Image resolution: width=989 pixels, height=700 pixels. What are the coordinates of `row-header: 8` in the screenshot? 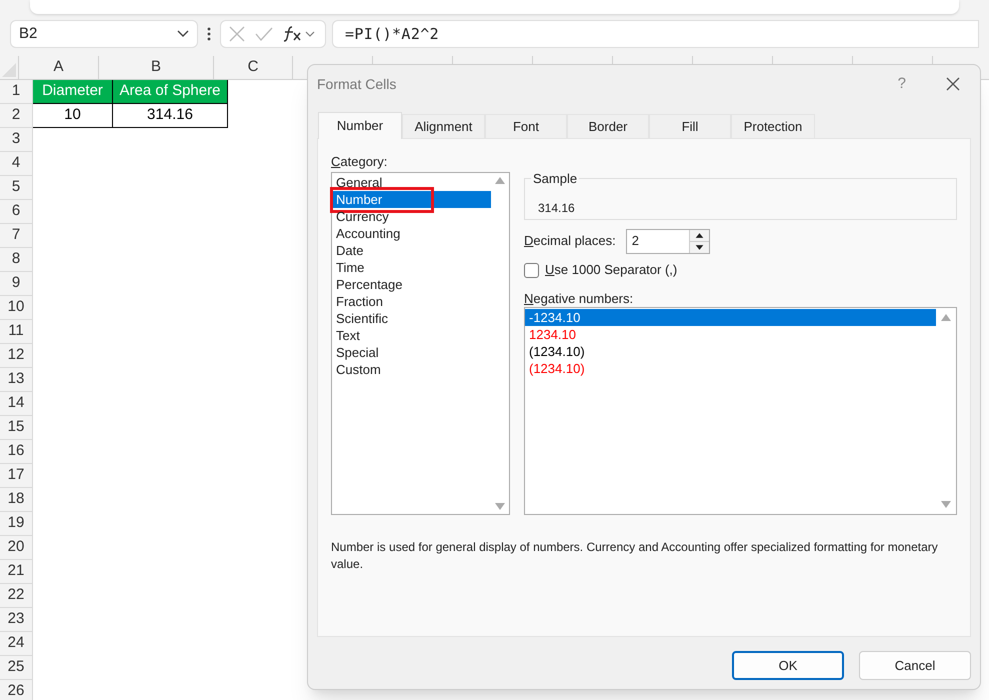 It's located at (16, 260).